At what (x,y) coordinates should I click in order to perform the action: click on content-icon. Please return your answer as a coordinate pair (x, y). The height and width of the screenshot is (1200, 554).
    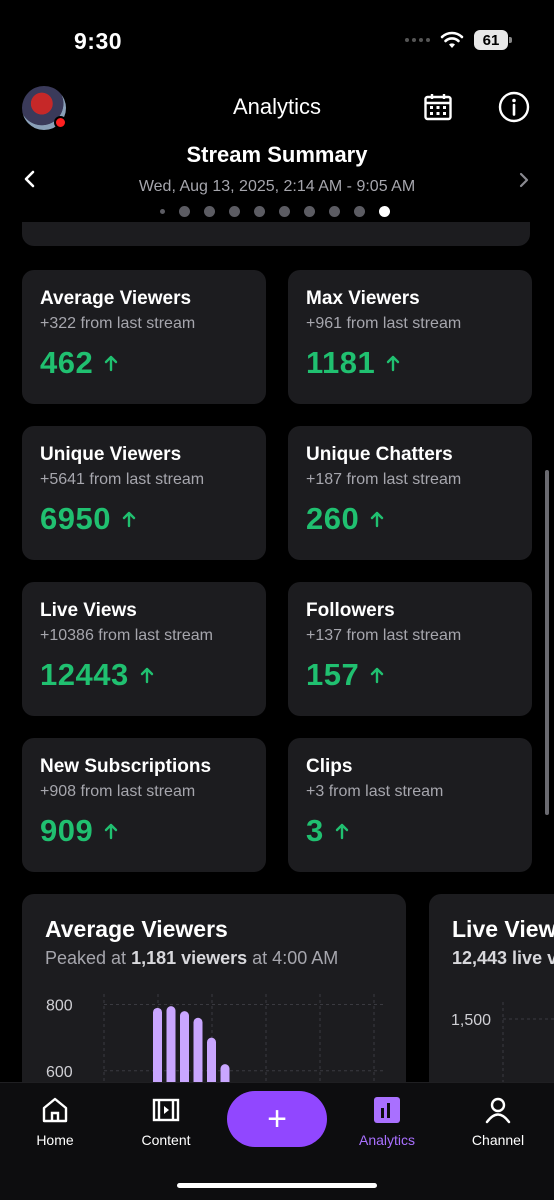
    Looking at the image, I should click on (166, 1110).